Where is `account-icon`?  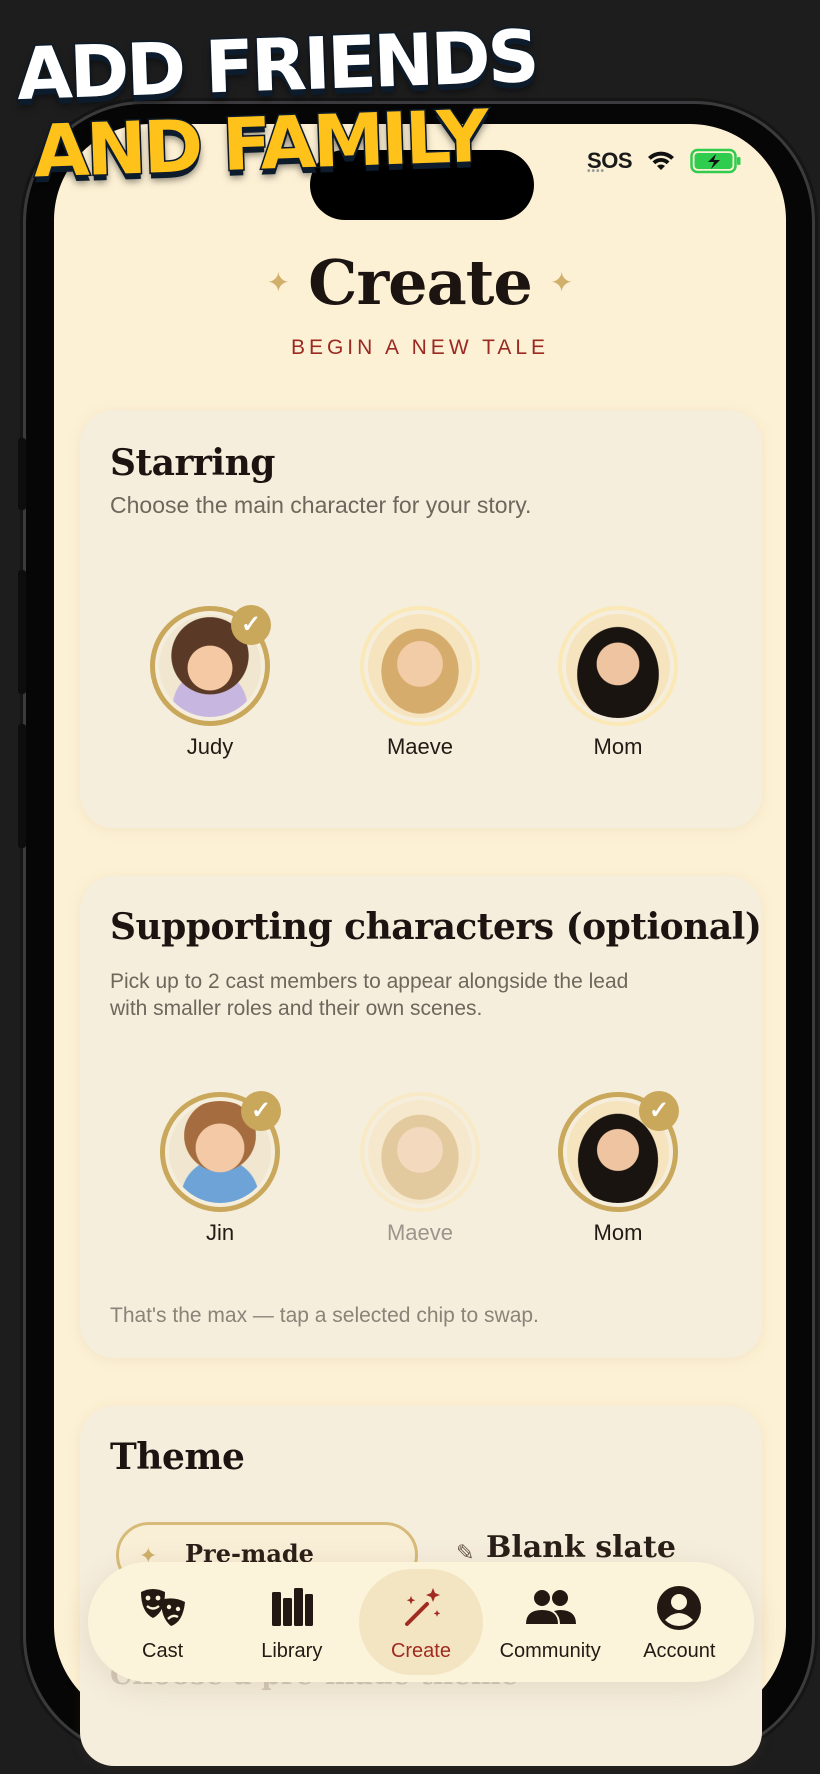 account-icon is located at coordinates (679, 1607).